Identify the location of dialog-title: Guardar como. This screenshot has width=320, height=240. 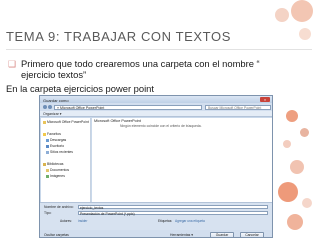
(56, 100).